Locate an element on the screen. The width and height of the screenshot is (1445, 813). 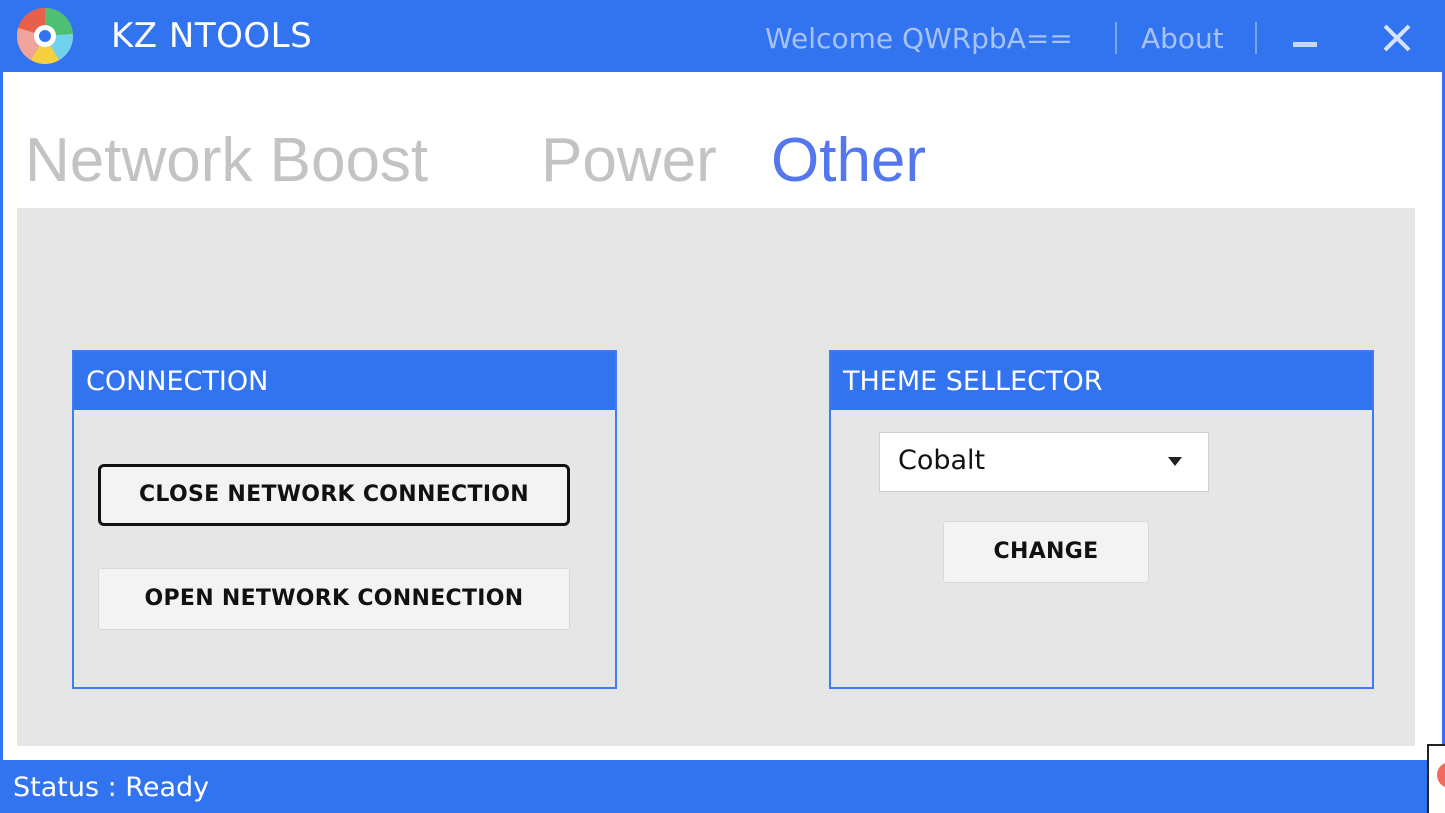
tab-power: Power is located at coordinates (629, 161).